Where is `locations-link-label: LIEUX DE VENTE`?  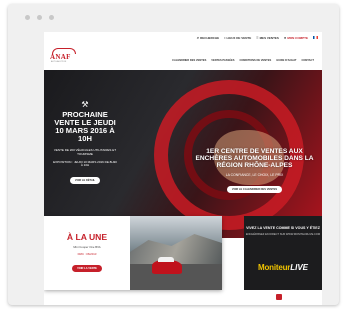 locations-link-label: LIEUX DE VENTE is located at coordinates (239, 37).